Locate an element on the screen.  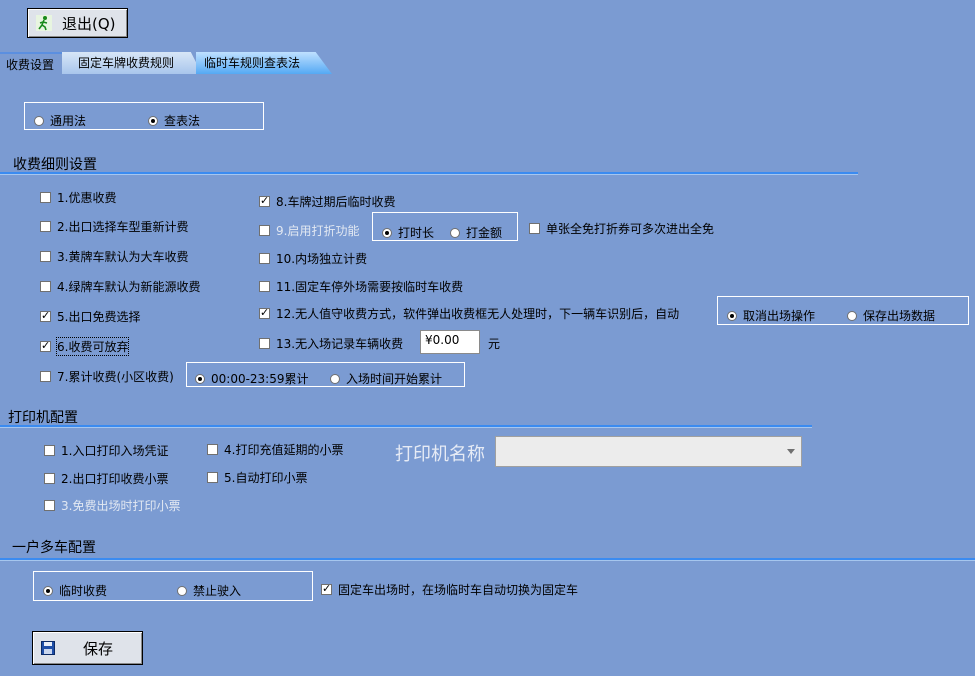
fee-item-6: 6.收费可放弃 is located at coordinates (85, 346).